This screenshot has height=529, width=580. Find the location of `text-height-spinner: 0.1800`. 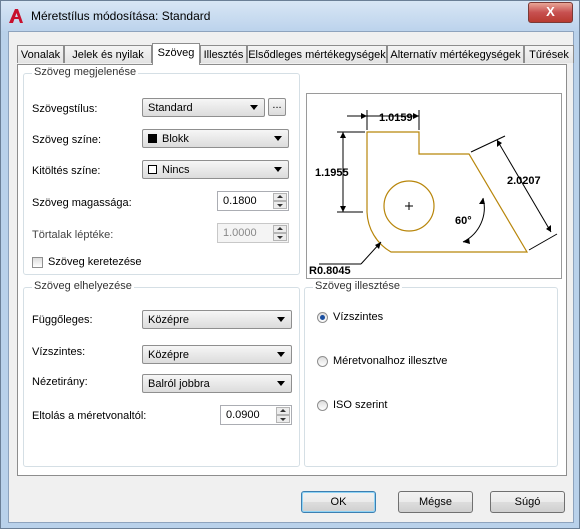

text-height-spinner: 0.1800 is located at coordinates (253, 201).